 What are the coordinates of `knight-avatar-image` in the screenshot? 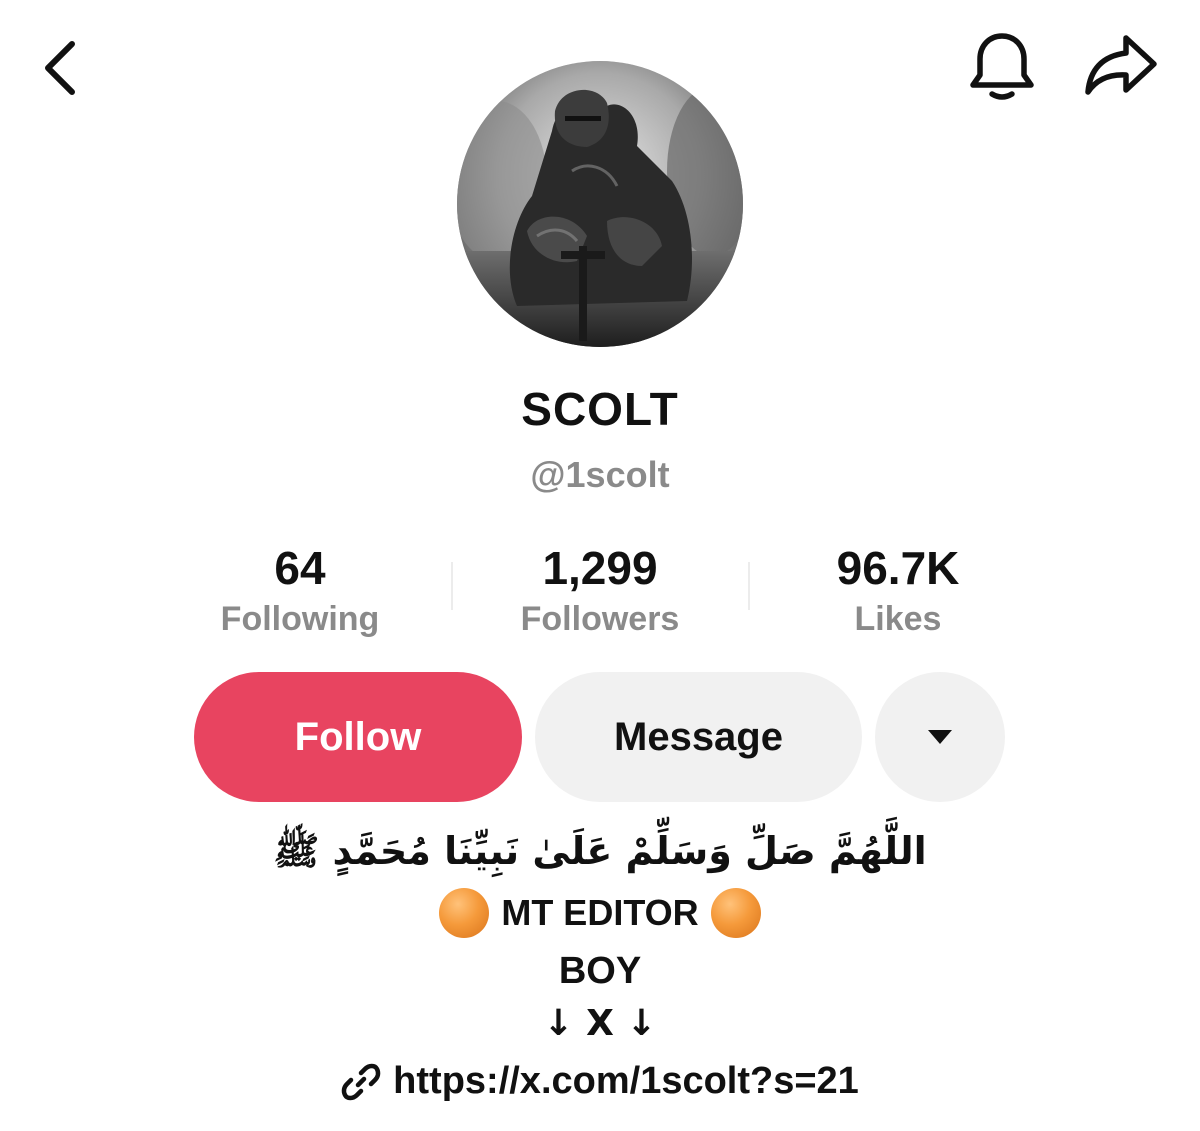 It's located at (600, 204).